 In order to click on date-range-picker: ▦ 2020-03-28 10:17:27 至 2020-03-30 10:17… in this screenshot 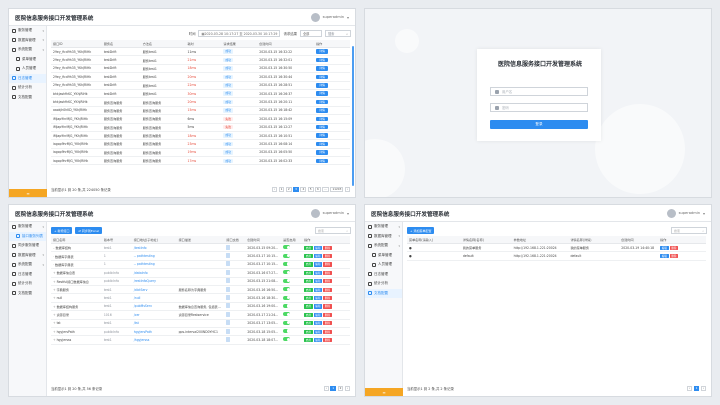, I will do `click(239, 33)`.